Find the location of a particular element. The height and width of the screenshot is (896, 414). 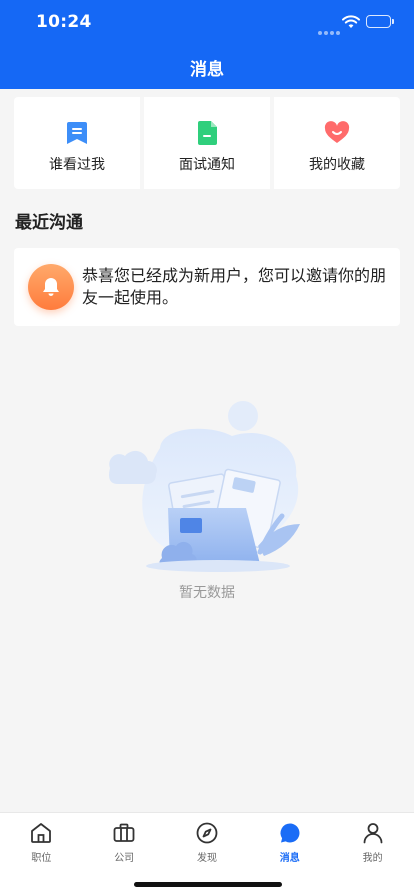

briefcase-icon is located at coordinates (124, 832).